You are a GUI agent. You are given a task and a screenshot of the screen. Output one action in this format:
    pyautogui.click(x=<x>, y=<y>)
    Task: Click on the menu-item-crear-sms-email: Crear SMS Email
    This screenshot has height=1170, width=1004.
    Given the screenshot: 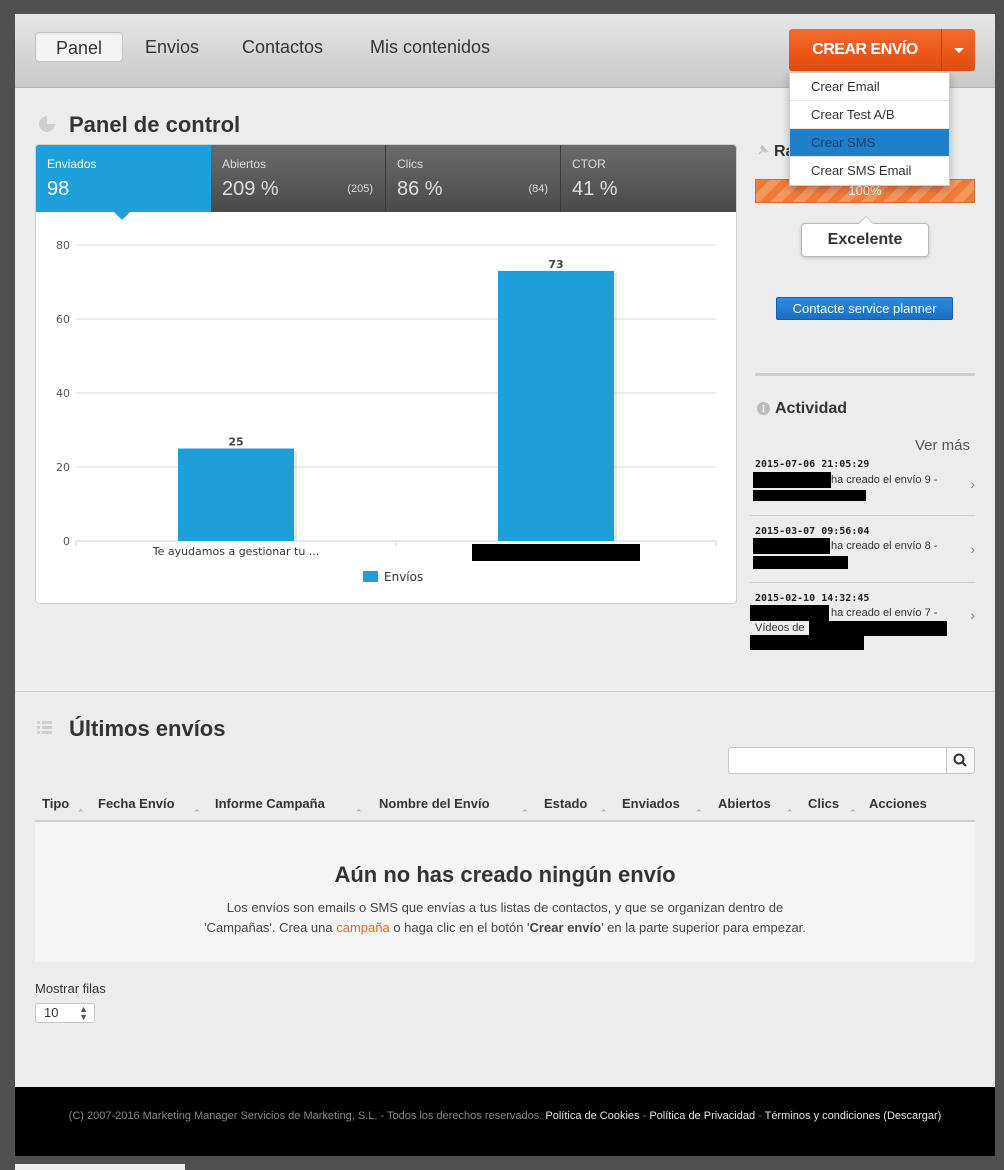 What is the action you would take?
    pyautogui.click(x=869, y=171)
    